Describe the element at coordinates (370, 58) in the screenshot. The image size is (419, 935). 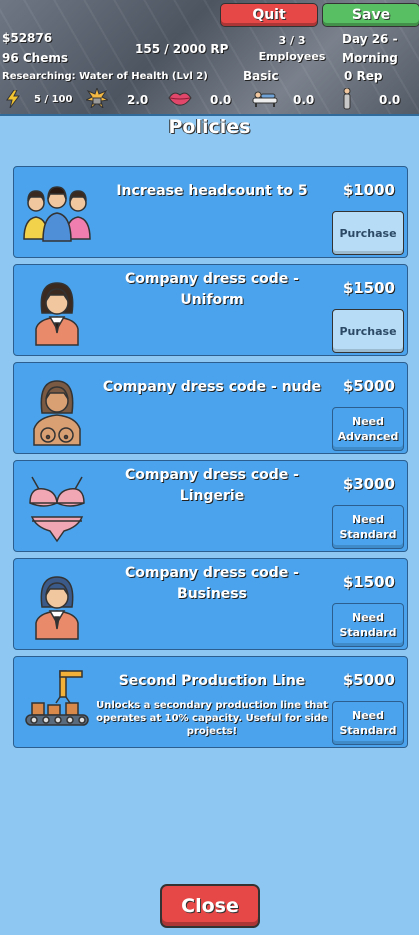
I see `time-of-day: Morning` at that location.